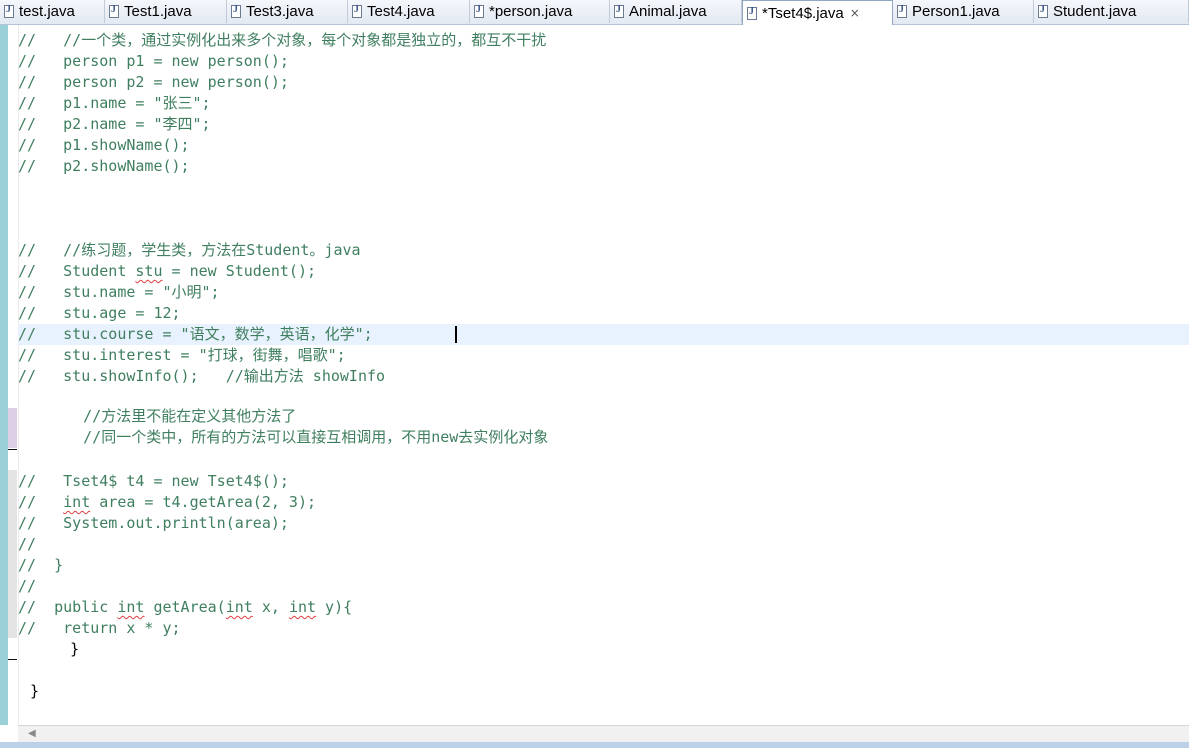 The height and width of the screenshot is (748, 1189). What do you see at coordinates (41, 565) in the screenshot?
I see `code-line: // }` at bounding box center [41, 565].